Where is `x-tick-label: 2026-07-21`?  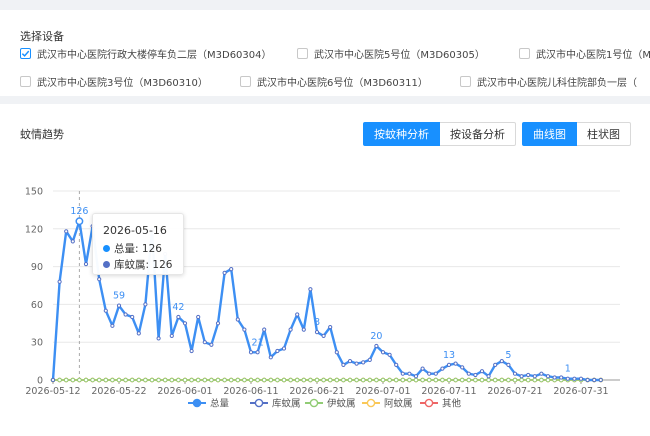
x-tick-label: 2026-07-21 is located at coordinates (514, 391).